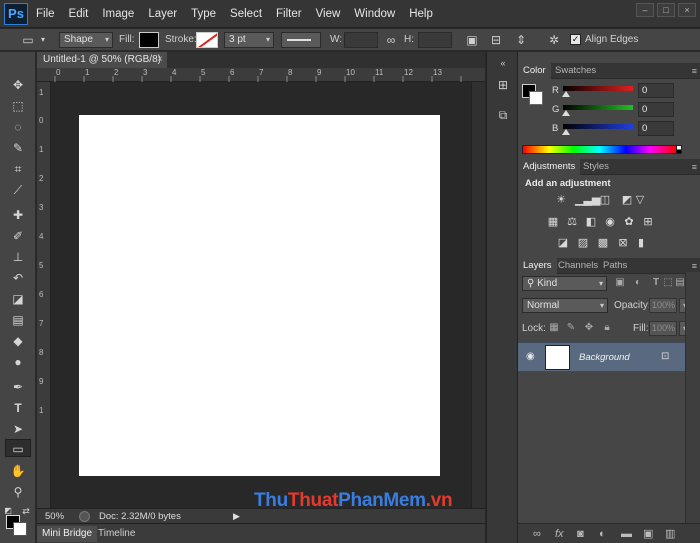 The height and width of the screenshot is (543, 700). I want to click on pen-tool-icon: ✒, so click(18, 387).